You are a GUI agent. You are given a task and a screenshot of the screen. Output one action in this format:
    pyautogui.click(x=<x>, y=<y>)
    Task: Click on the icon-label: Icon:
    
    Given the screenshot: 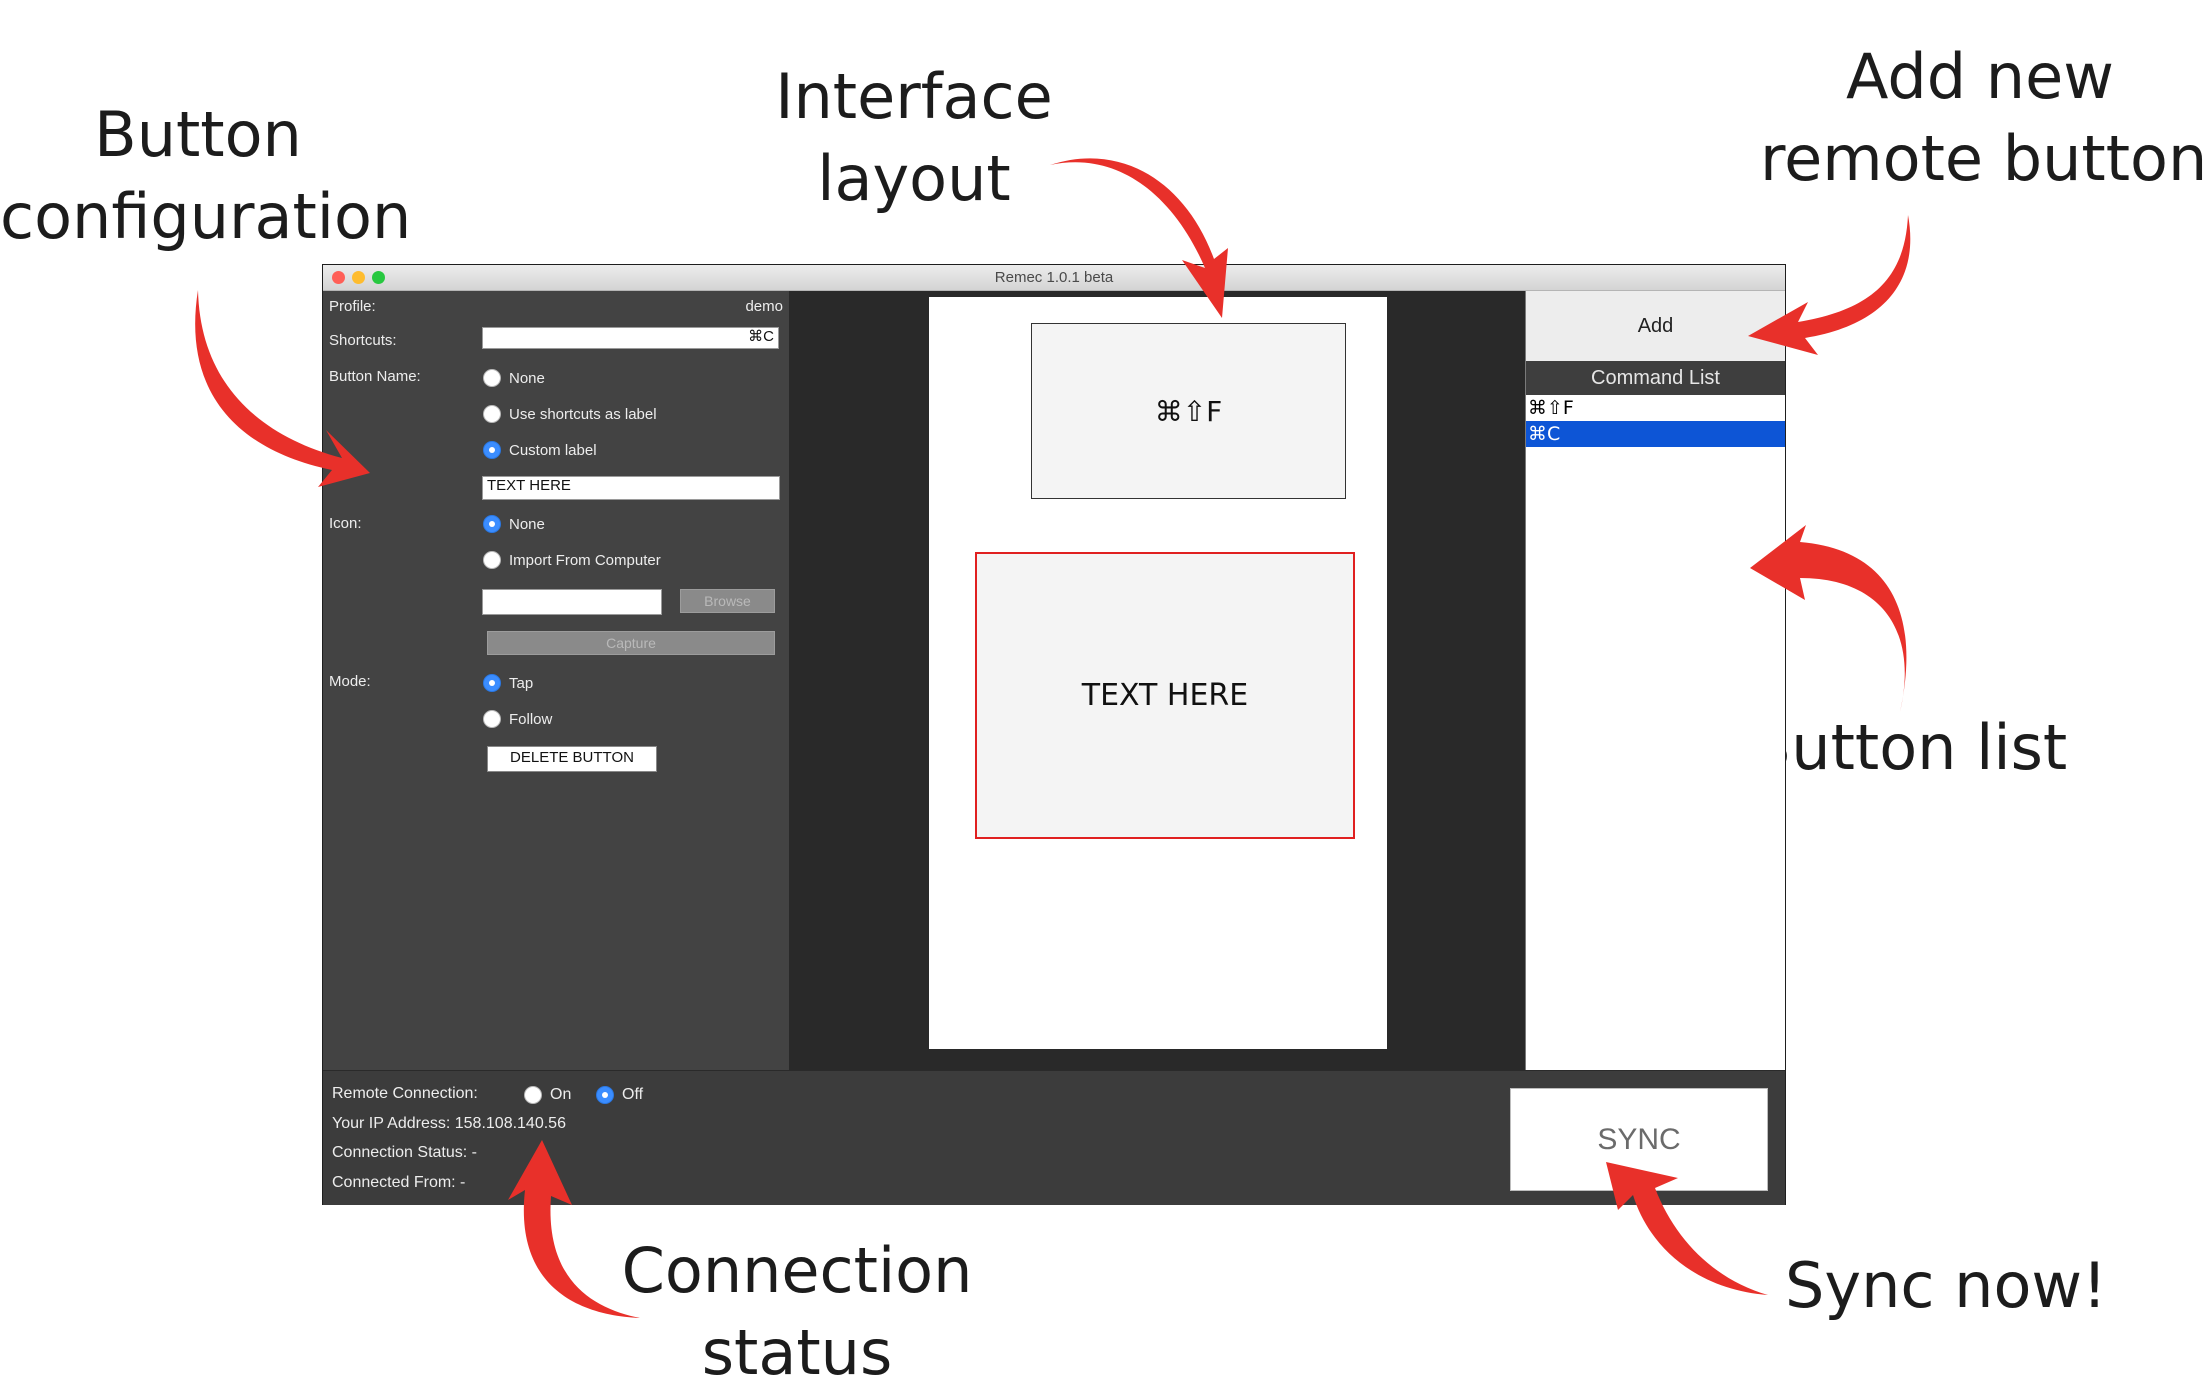 What is the action you would take?
    pyautogui.click(x=345, y=523)
    